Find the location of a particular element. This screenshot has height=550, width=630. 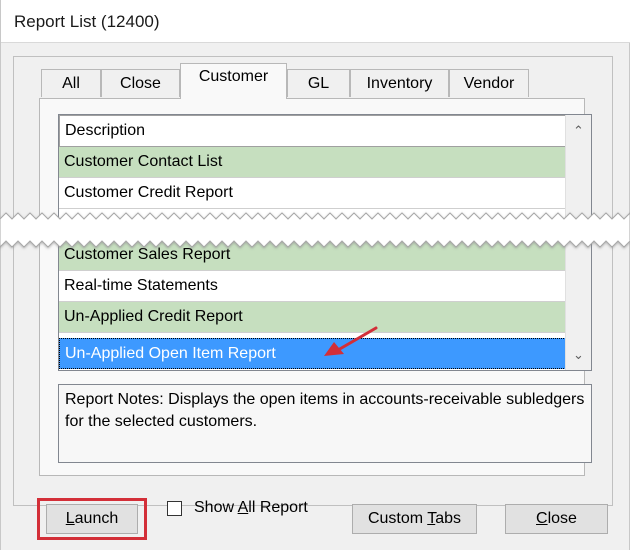

annotation-arrow-icon is located at coordinates (351, 341).